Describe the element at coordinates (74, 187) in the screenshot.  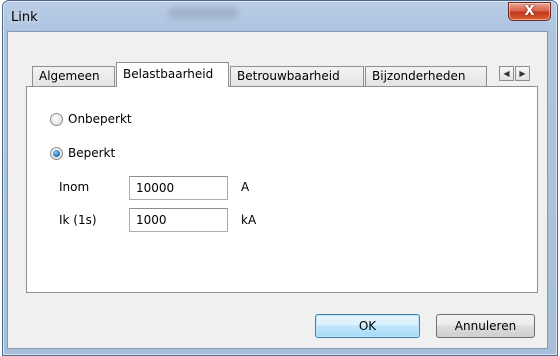
I see `inom-label: Inom` at that location.